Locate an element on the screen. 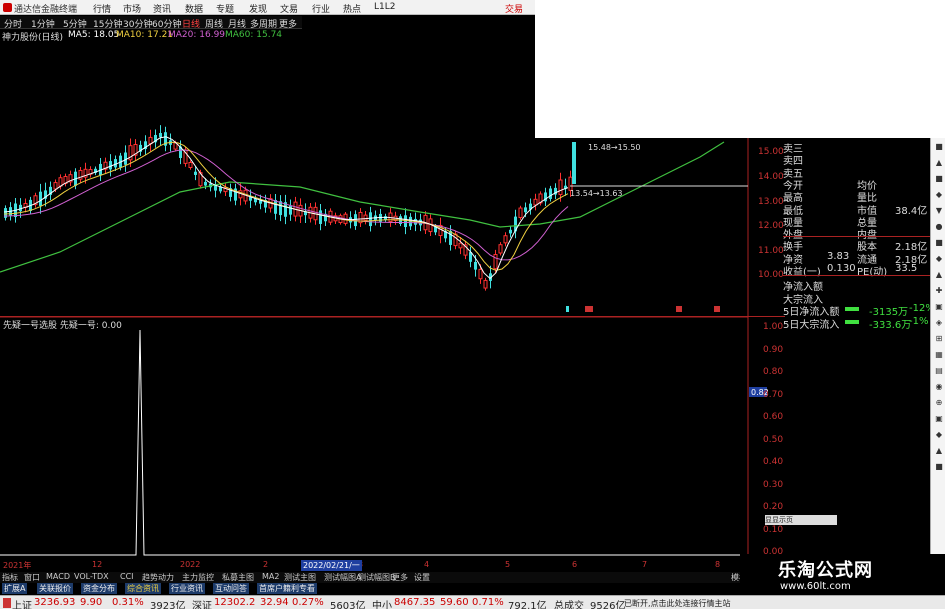  menu-item-data: 数据 is located at coordinates (194, 8).